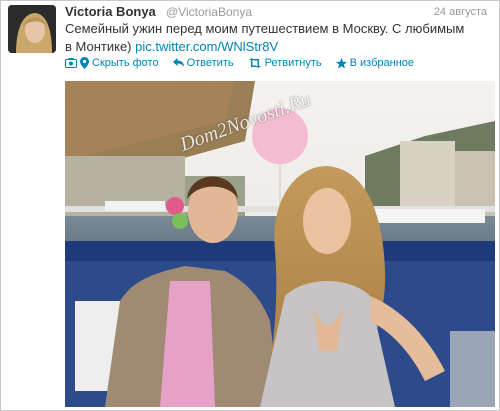 This screenshot has height=411, width=500. What do you see at coordinates (98, 46) in the screenshot?
I see `tweet-text-suffix: в Монтике)` at bounding box center [98, 46].